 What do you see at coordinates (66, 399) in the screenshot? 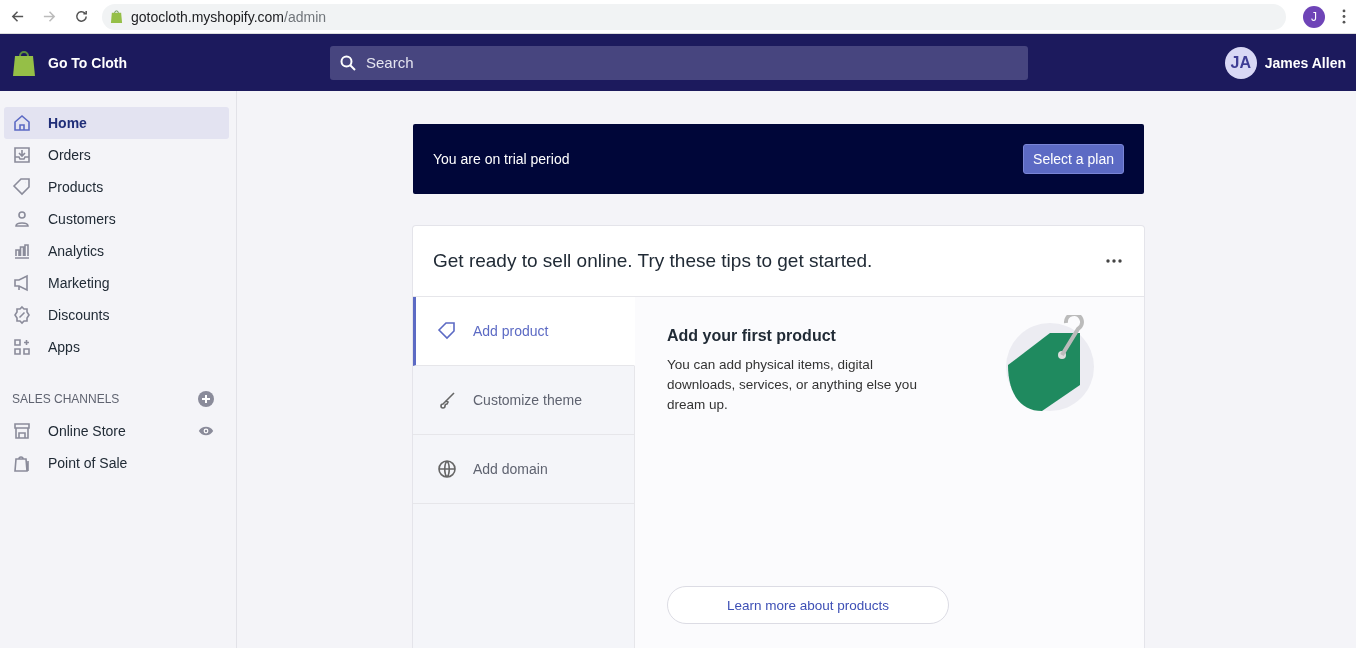
I see `section-heading: SALES CHANNELS` at bounding box center [66, 399].